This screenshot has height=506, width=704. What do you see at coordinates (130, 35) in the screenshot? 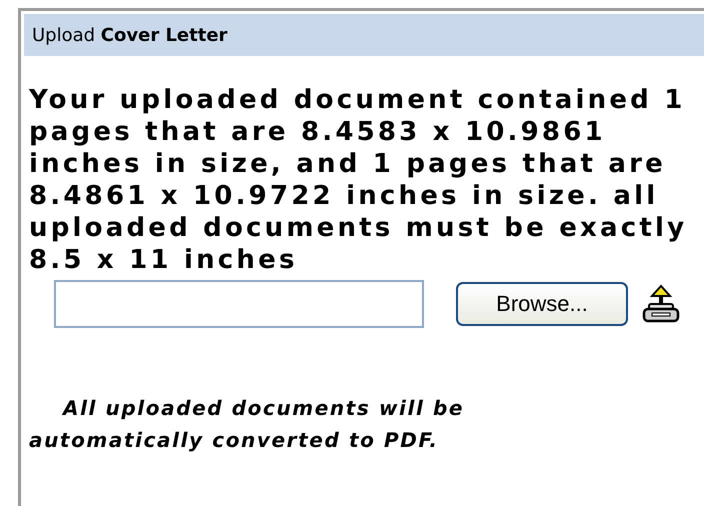
I see `panel-title: Upload Cover Letter` at bounding box center [130, 35].